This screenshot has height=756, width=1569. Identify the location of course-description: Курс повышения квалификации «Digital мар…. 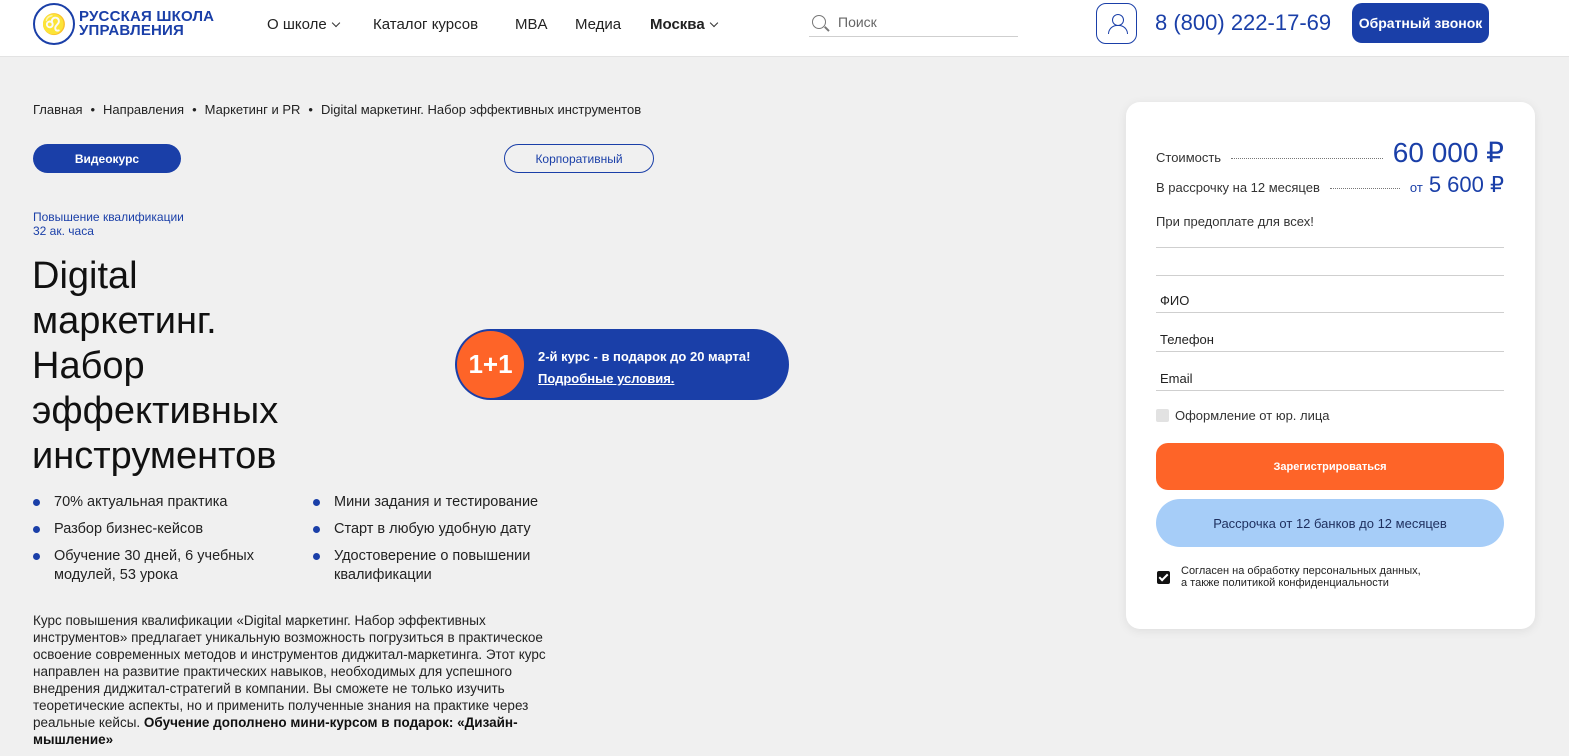
(289, 680).